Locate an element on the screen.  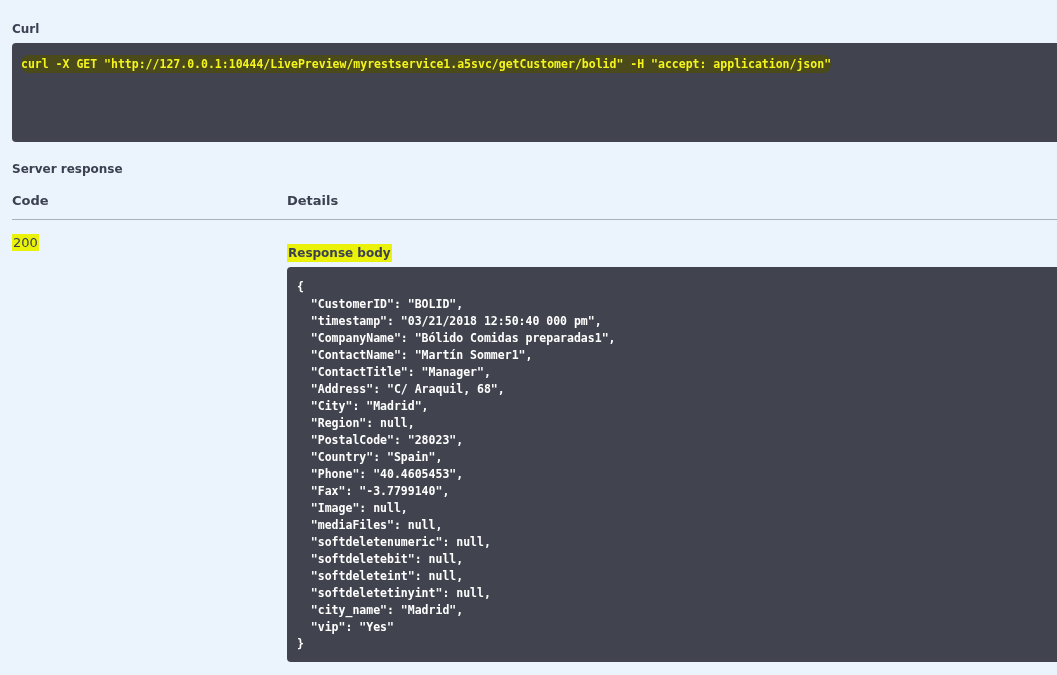
code-line: "City": "Madrid", is located at coordinates (369, 406).